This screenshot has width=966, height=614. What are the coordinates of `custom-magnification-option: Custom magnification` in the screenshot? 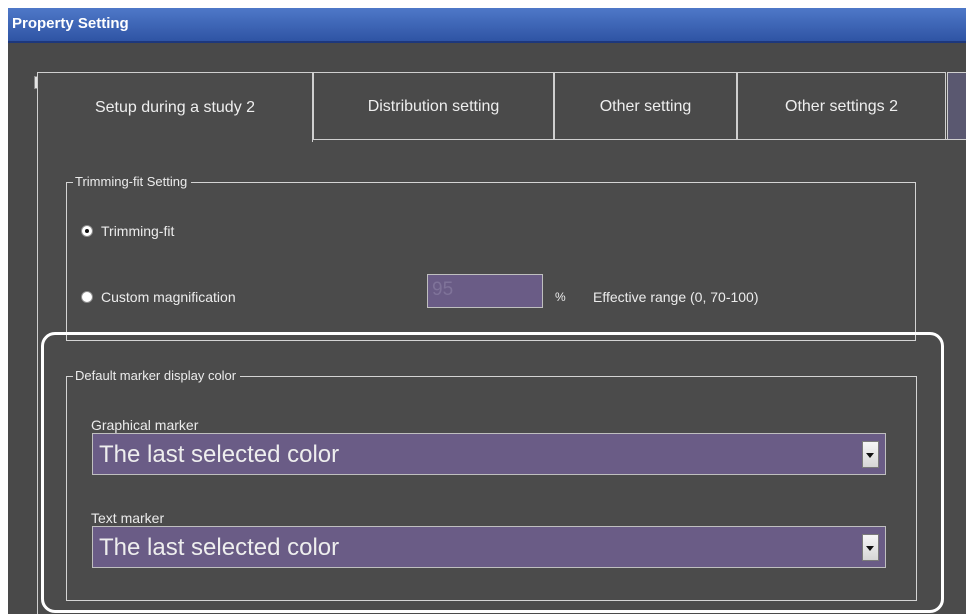 It's located at (158, 297).